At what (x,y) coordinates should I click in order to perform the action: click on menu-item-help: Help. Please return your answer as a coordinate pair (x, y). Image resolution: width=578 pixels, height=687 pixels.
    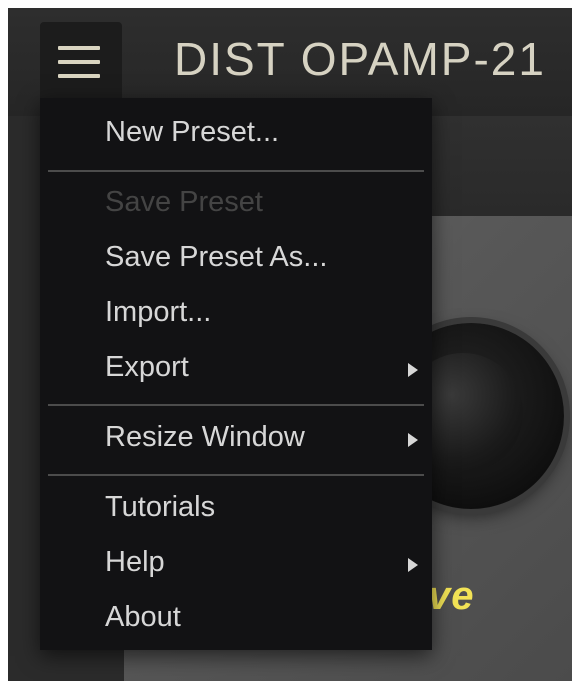
    Looking at the image, I should click on (135, 562).